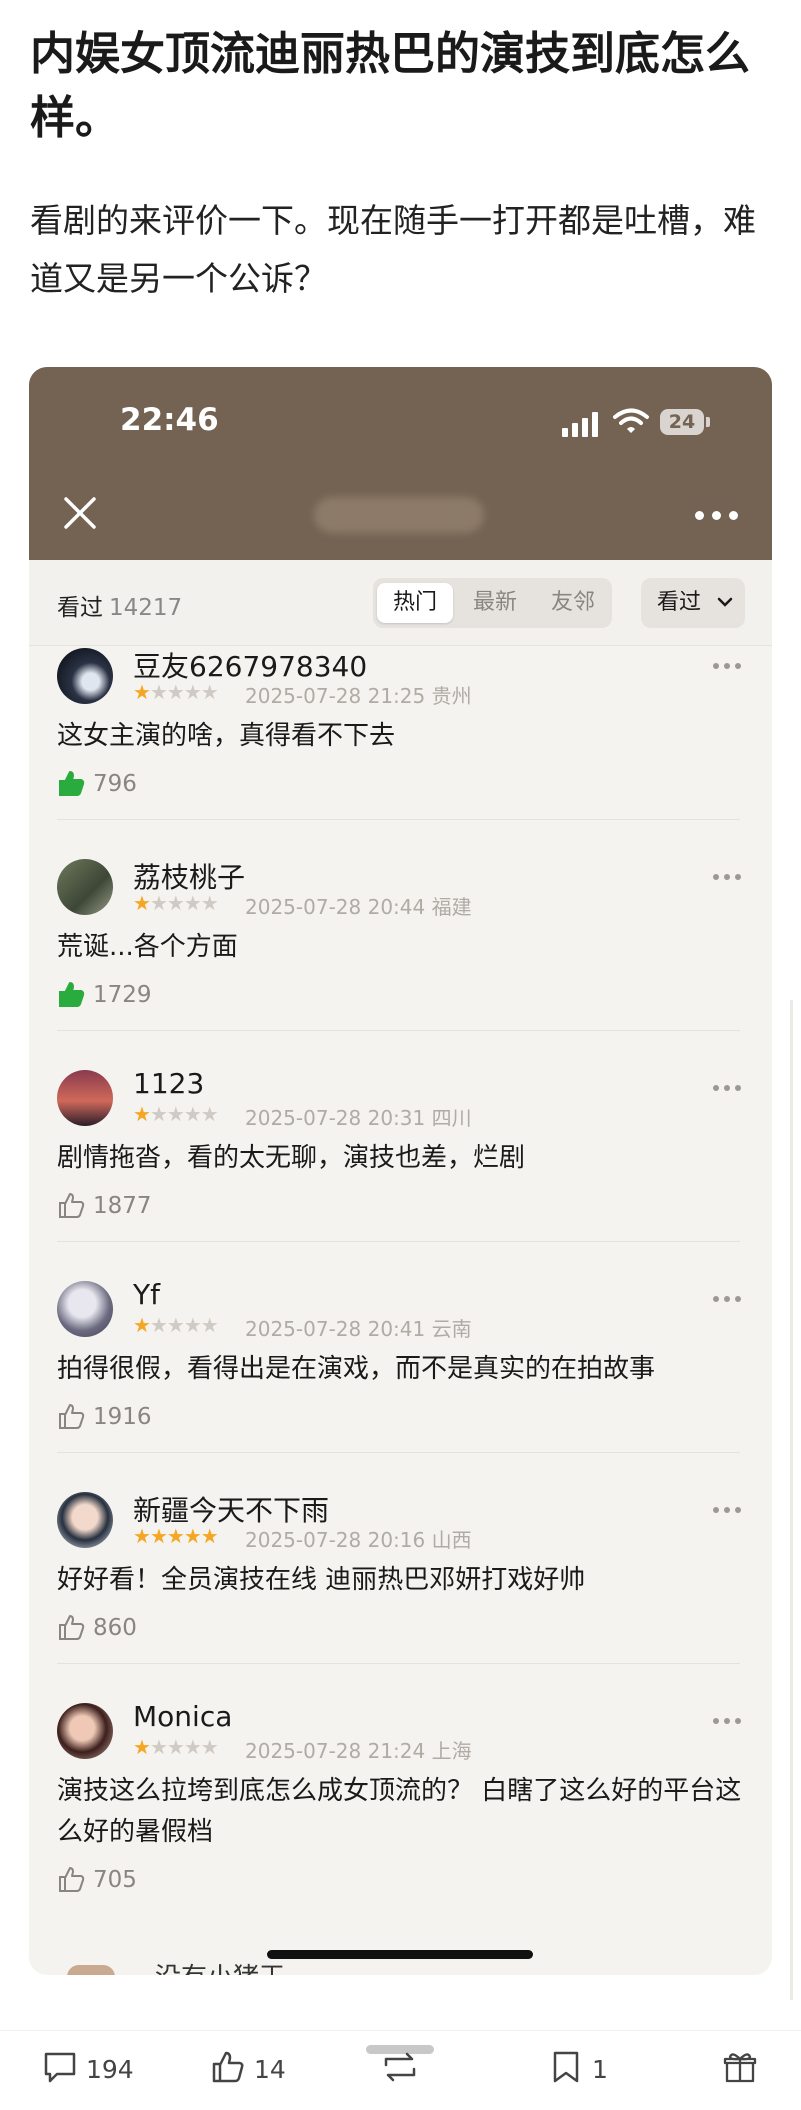 Image resolution: width=801 pixels, height=2110 pixels. What do you see at coordinates (335, 907) in the screenshot?
I see `comment-date: 2025-07-28 20:44` at bounding box center [335, 907].